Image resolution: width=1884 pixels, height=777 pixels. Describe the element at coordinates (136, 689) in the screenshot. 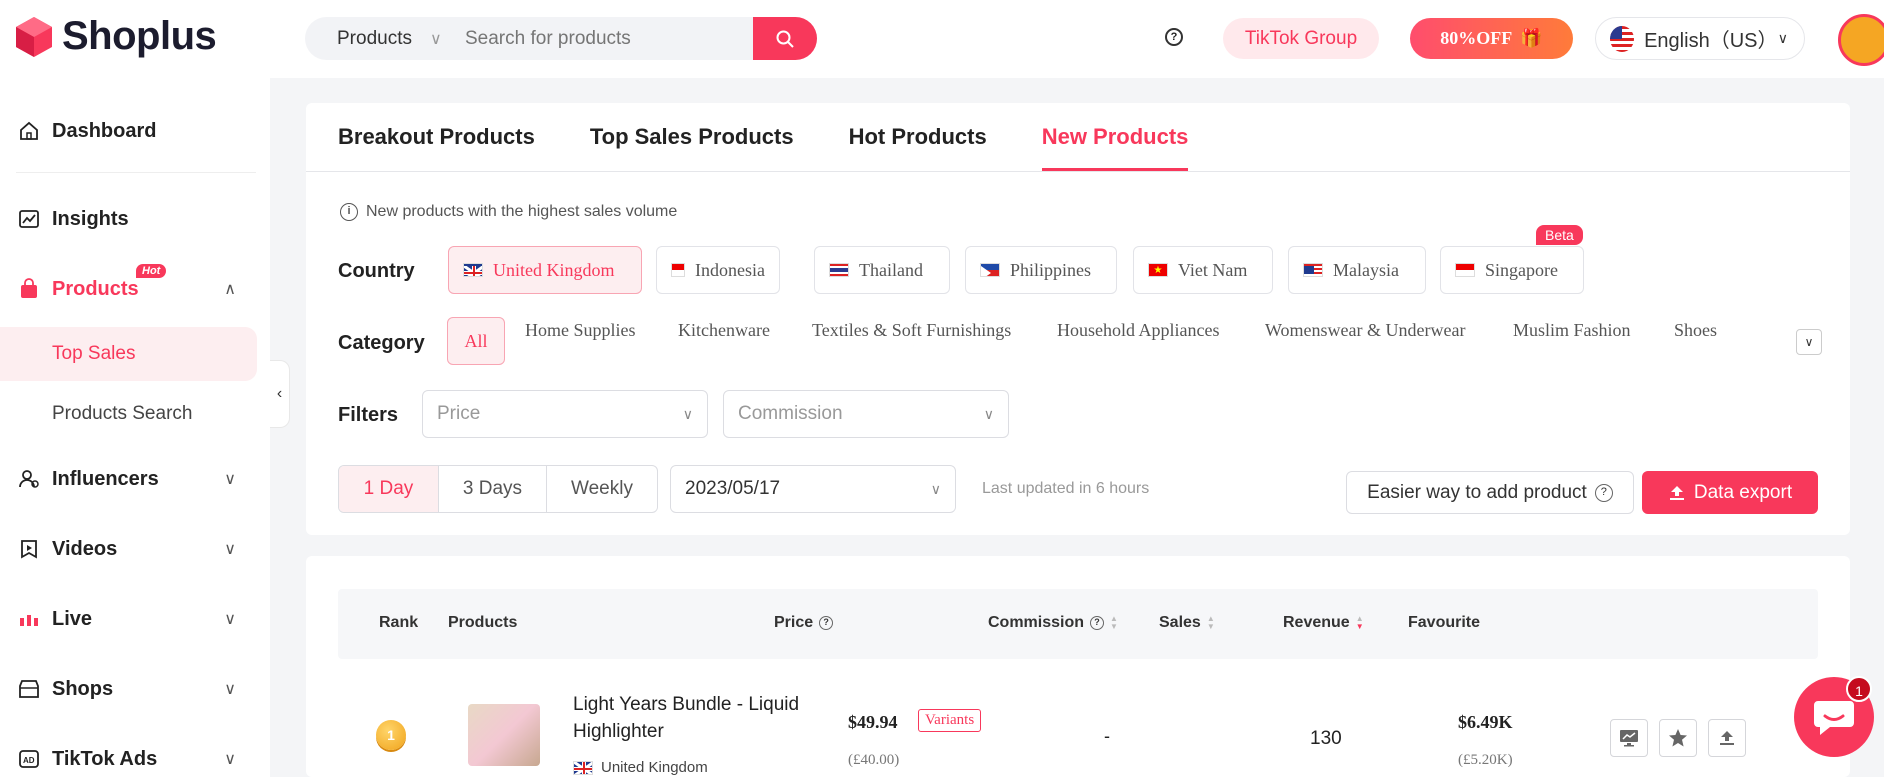

I see `sidebar-item-shops: Shops ∨` at that location.